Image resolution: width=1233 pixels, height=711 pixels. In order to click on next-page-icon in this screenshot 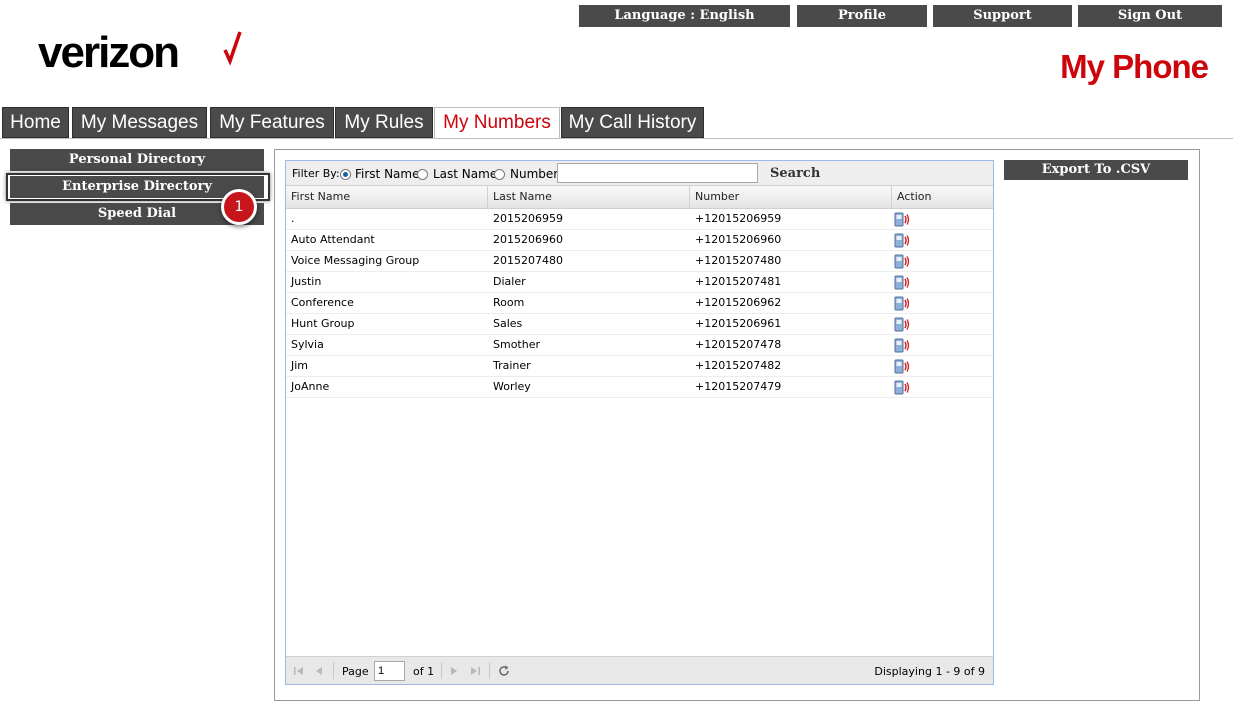, I will do `click(454, 671)`.